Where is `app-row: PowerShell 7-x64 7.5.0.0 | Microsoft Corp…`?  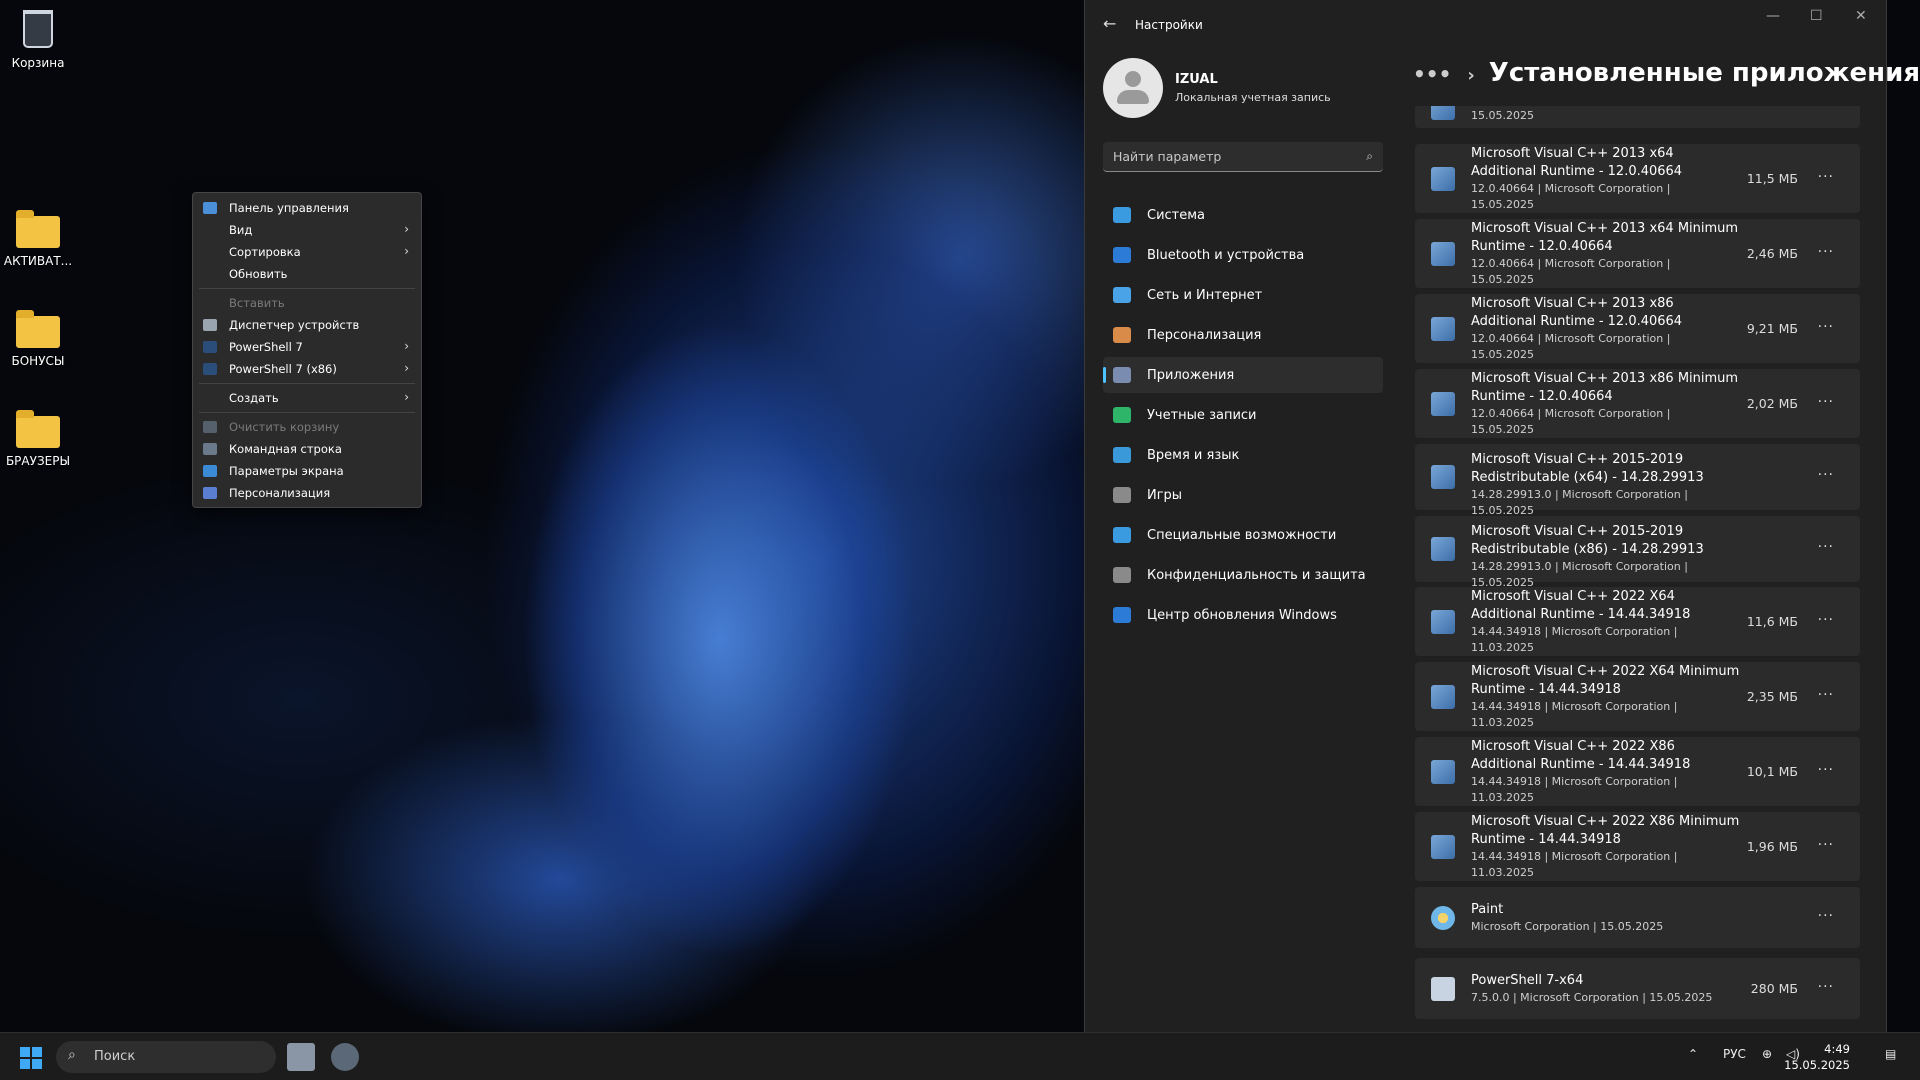 app-row: PowerShell 7-x64 7.5.0.0 | Microsoft Corp… is located at coordinates (1637, 988).